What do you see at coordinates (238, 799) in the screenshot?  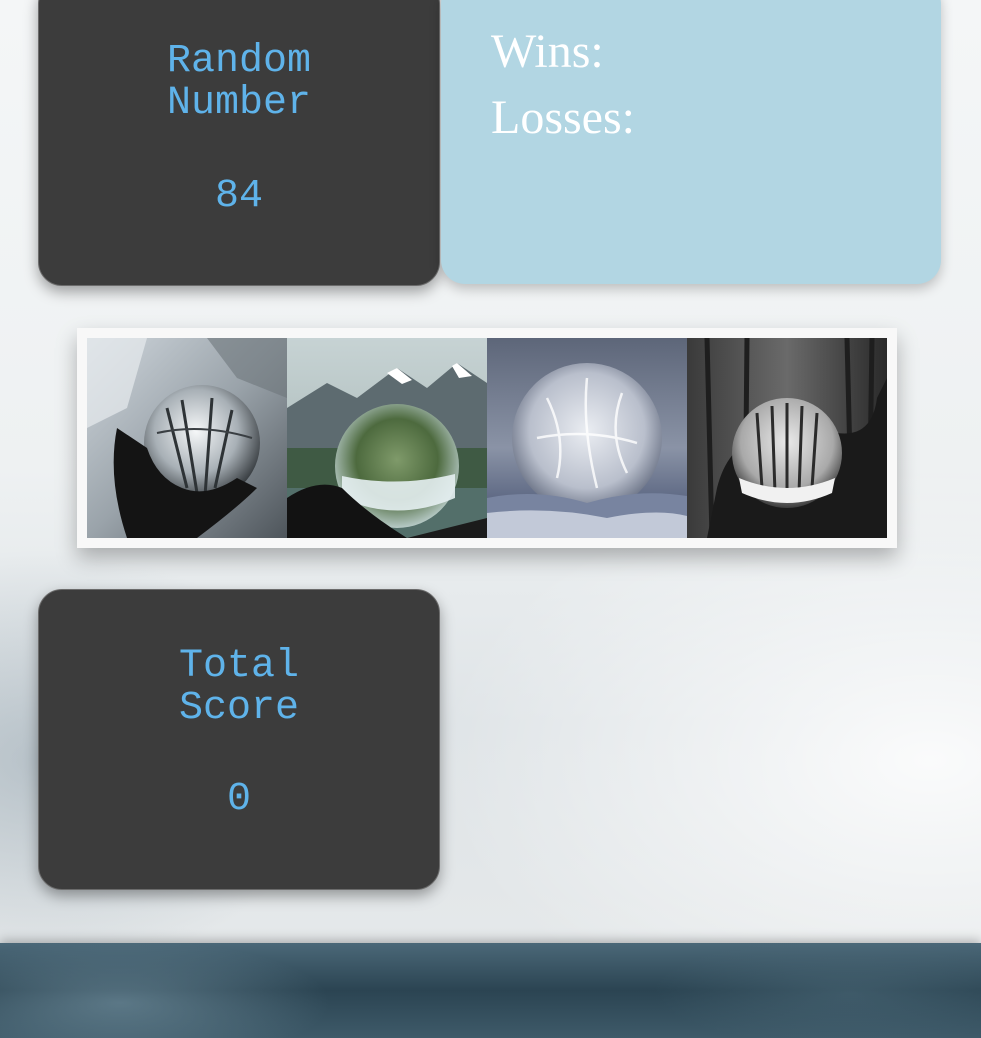 I see `total-score-value: 0` at bounding box center [238, 799].